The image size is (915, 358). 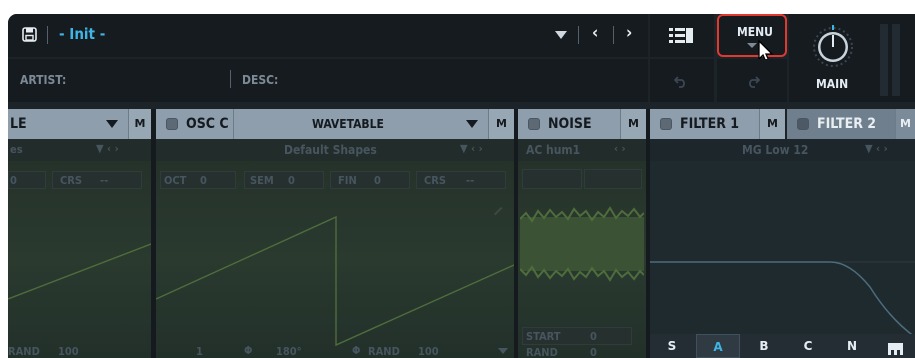 I want to click on noise-loop-button, so click(x=552, y=179).